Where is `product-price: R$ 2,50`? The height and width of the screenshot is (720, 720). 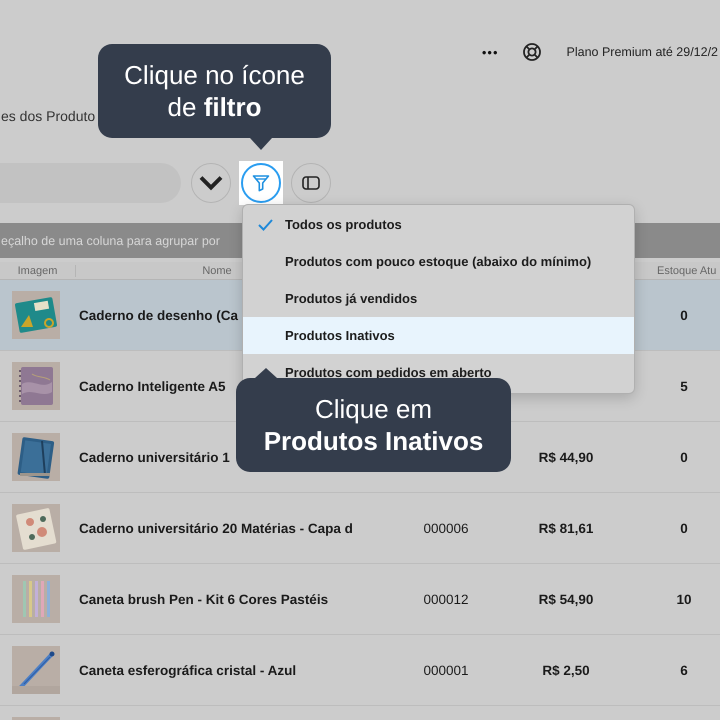
product-price: R$ 2,50 is located at coordinates (566, 670).